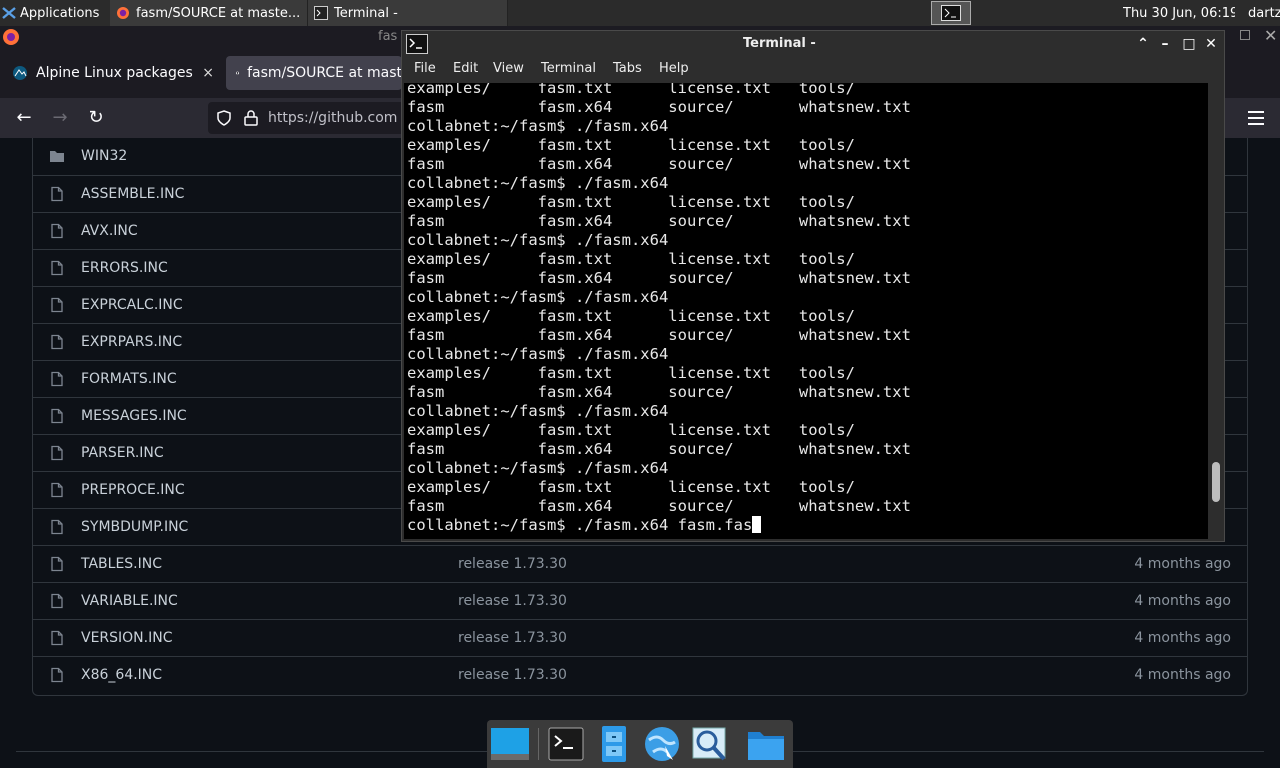 Image resolution: width=1280 pixels, height=768 pixels. Describe the element at coordinates (766, 744) in the screenshot. I see `folder-icon` at that location.